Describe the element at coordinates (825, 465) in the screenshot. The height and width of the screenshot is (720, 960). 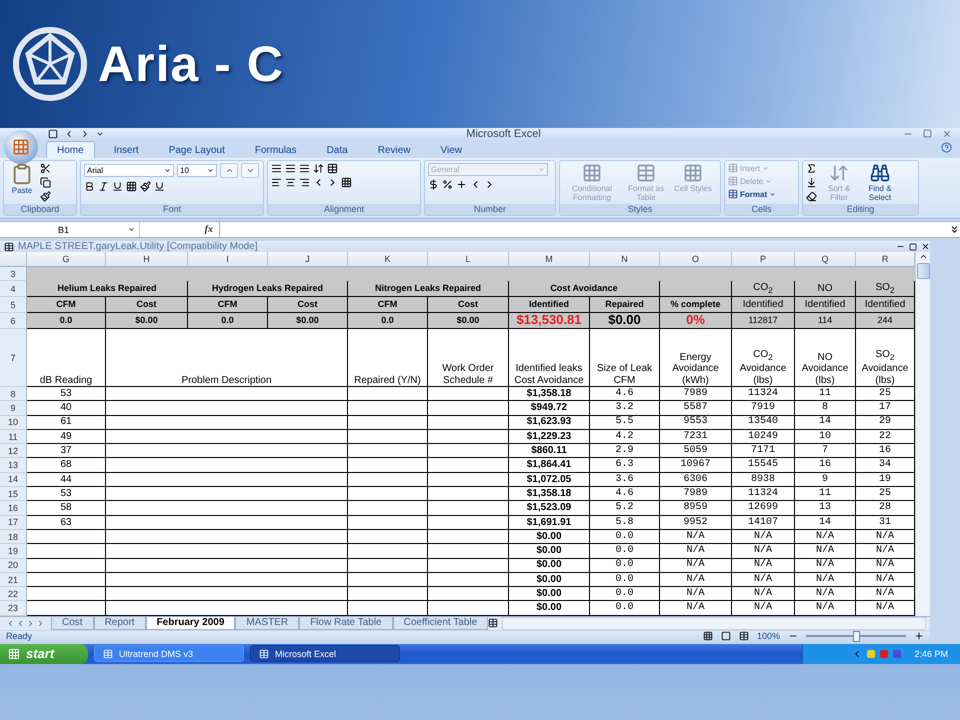
I see `table-cell: 16` at that location.